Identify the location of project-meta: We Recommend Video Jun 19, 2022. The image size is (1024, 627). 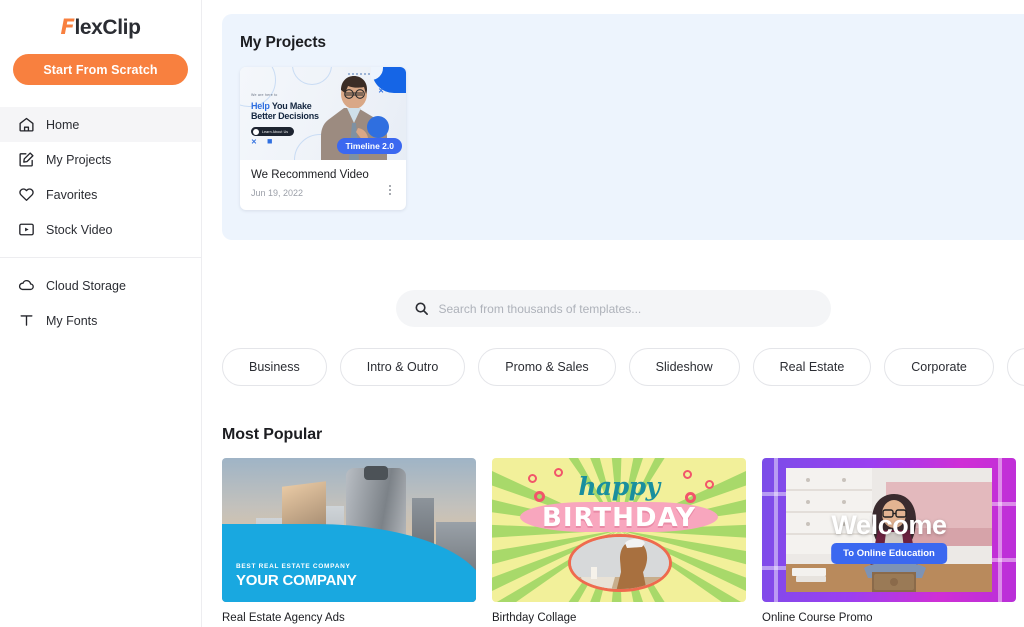
(323, 179).